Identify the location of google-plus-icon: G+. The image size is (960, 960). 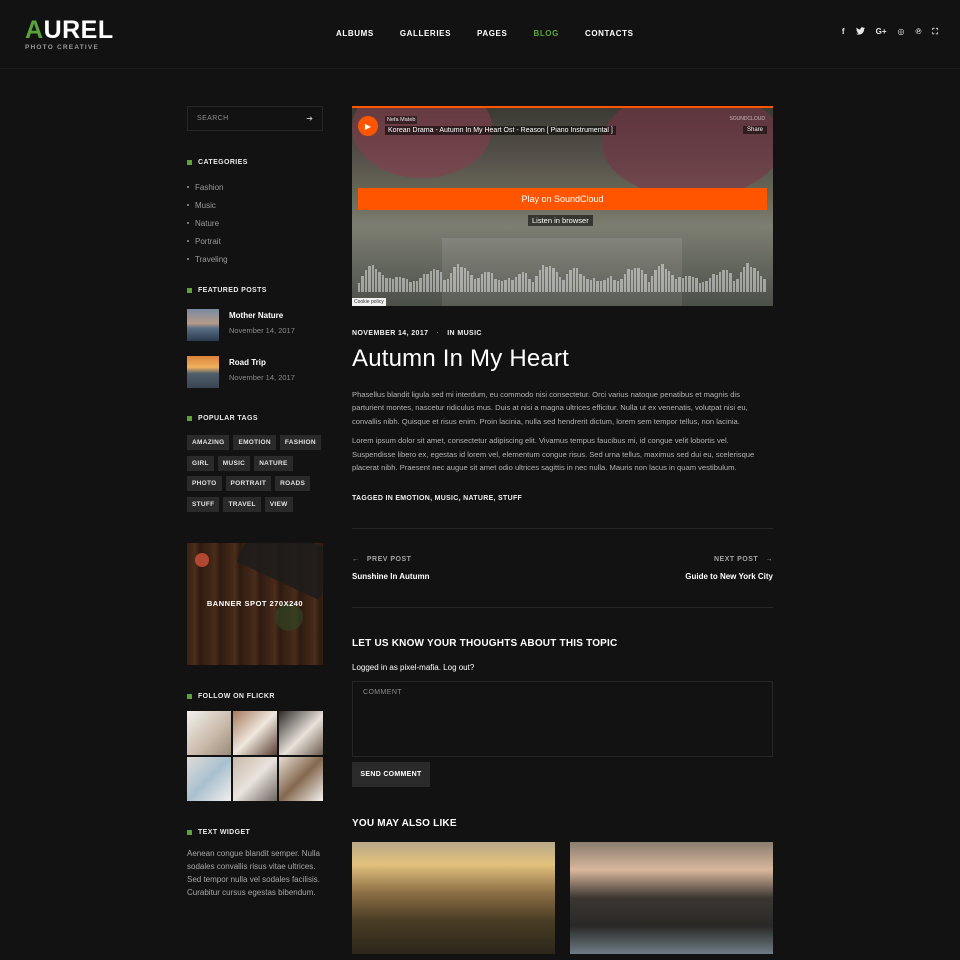
(881, 32).